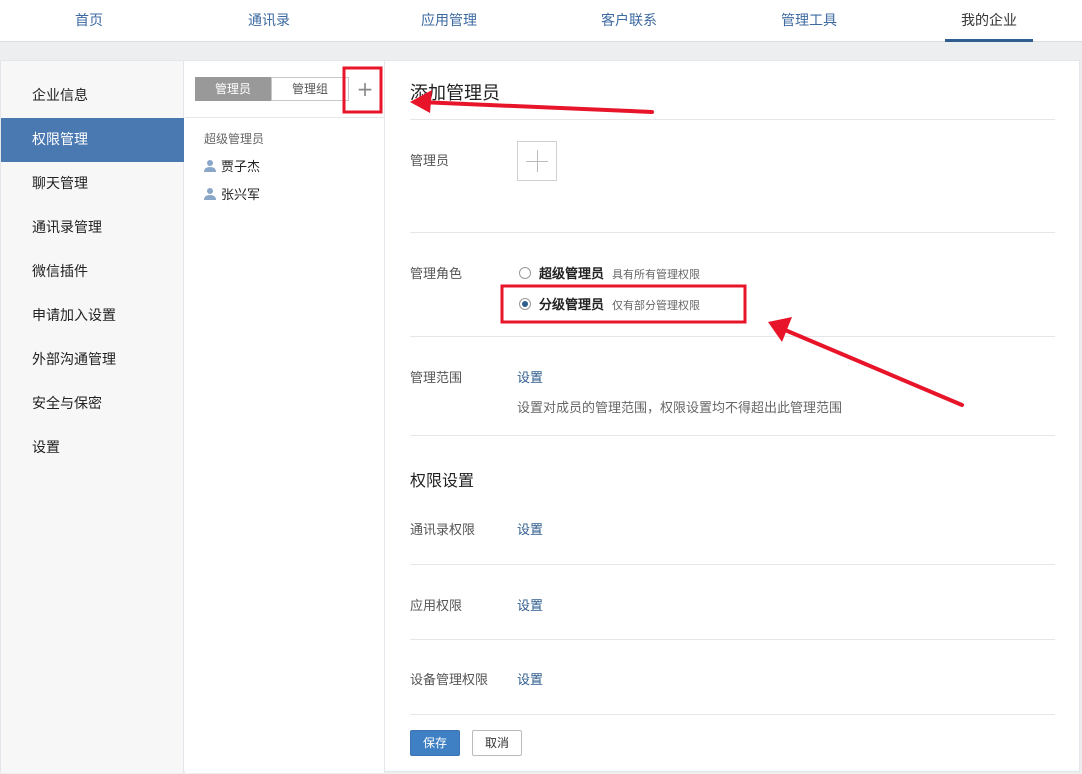  Describe the element at coordinates (525, 273) in the screenshot. I see `radio-circle` at that location.